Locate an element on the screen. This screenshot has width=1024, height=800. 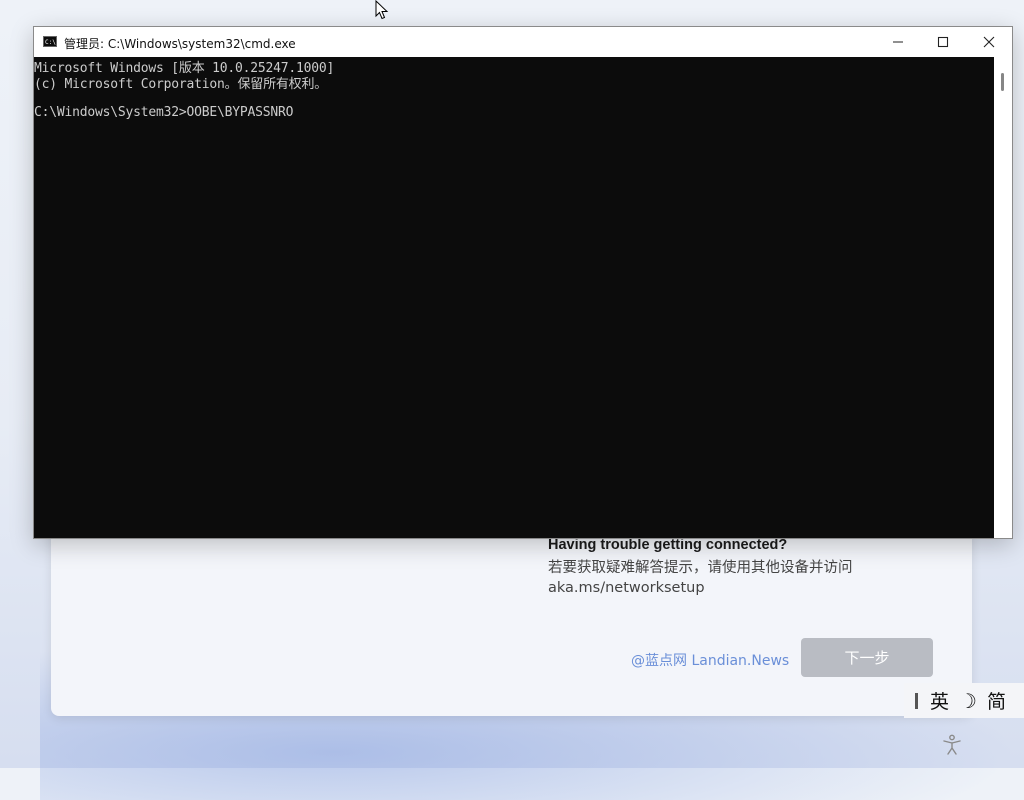
moon-icon: ☽ is located at coordinates (968, 701).